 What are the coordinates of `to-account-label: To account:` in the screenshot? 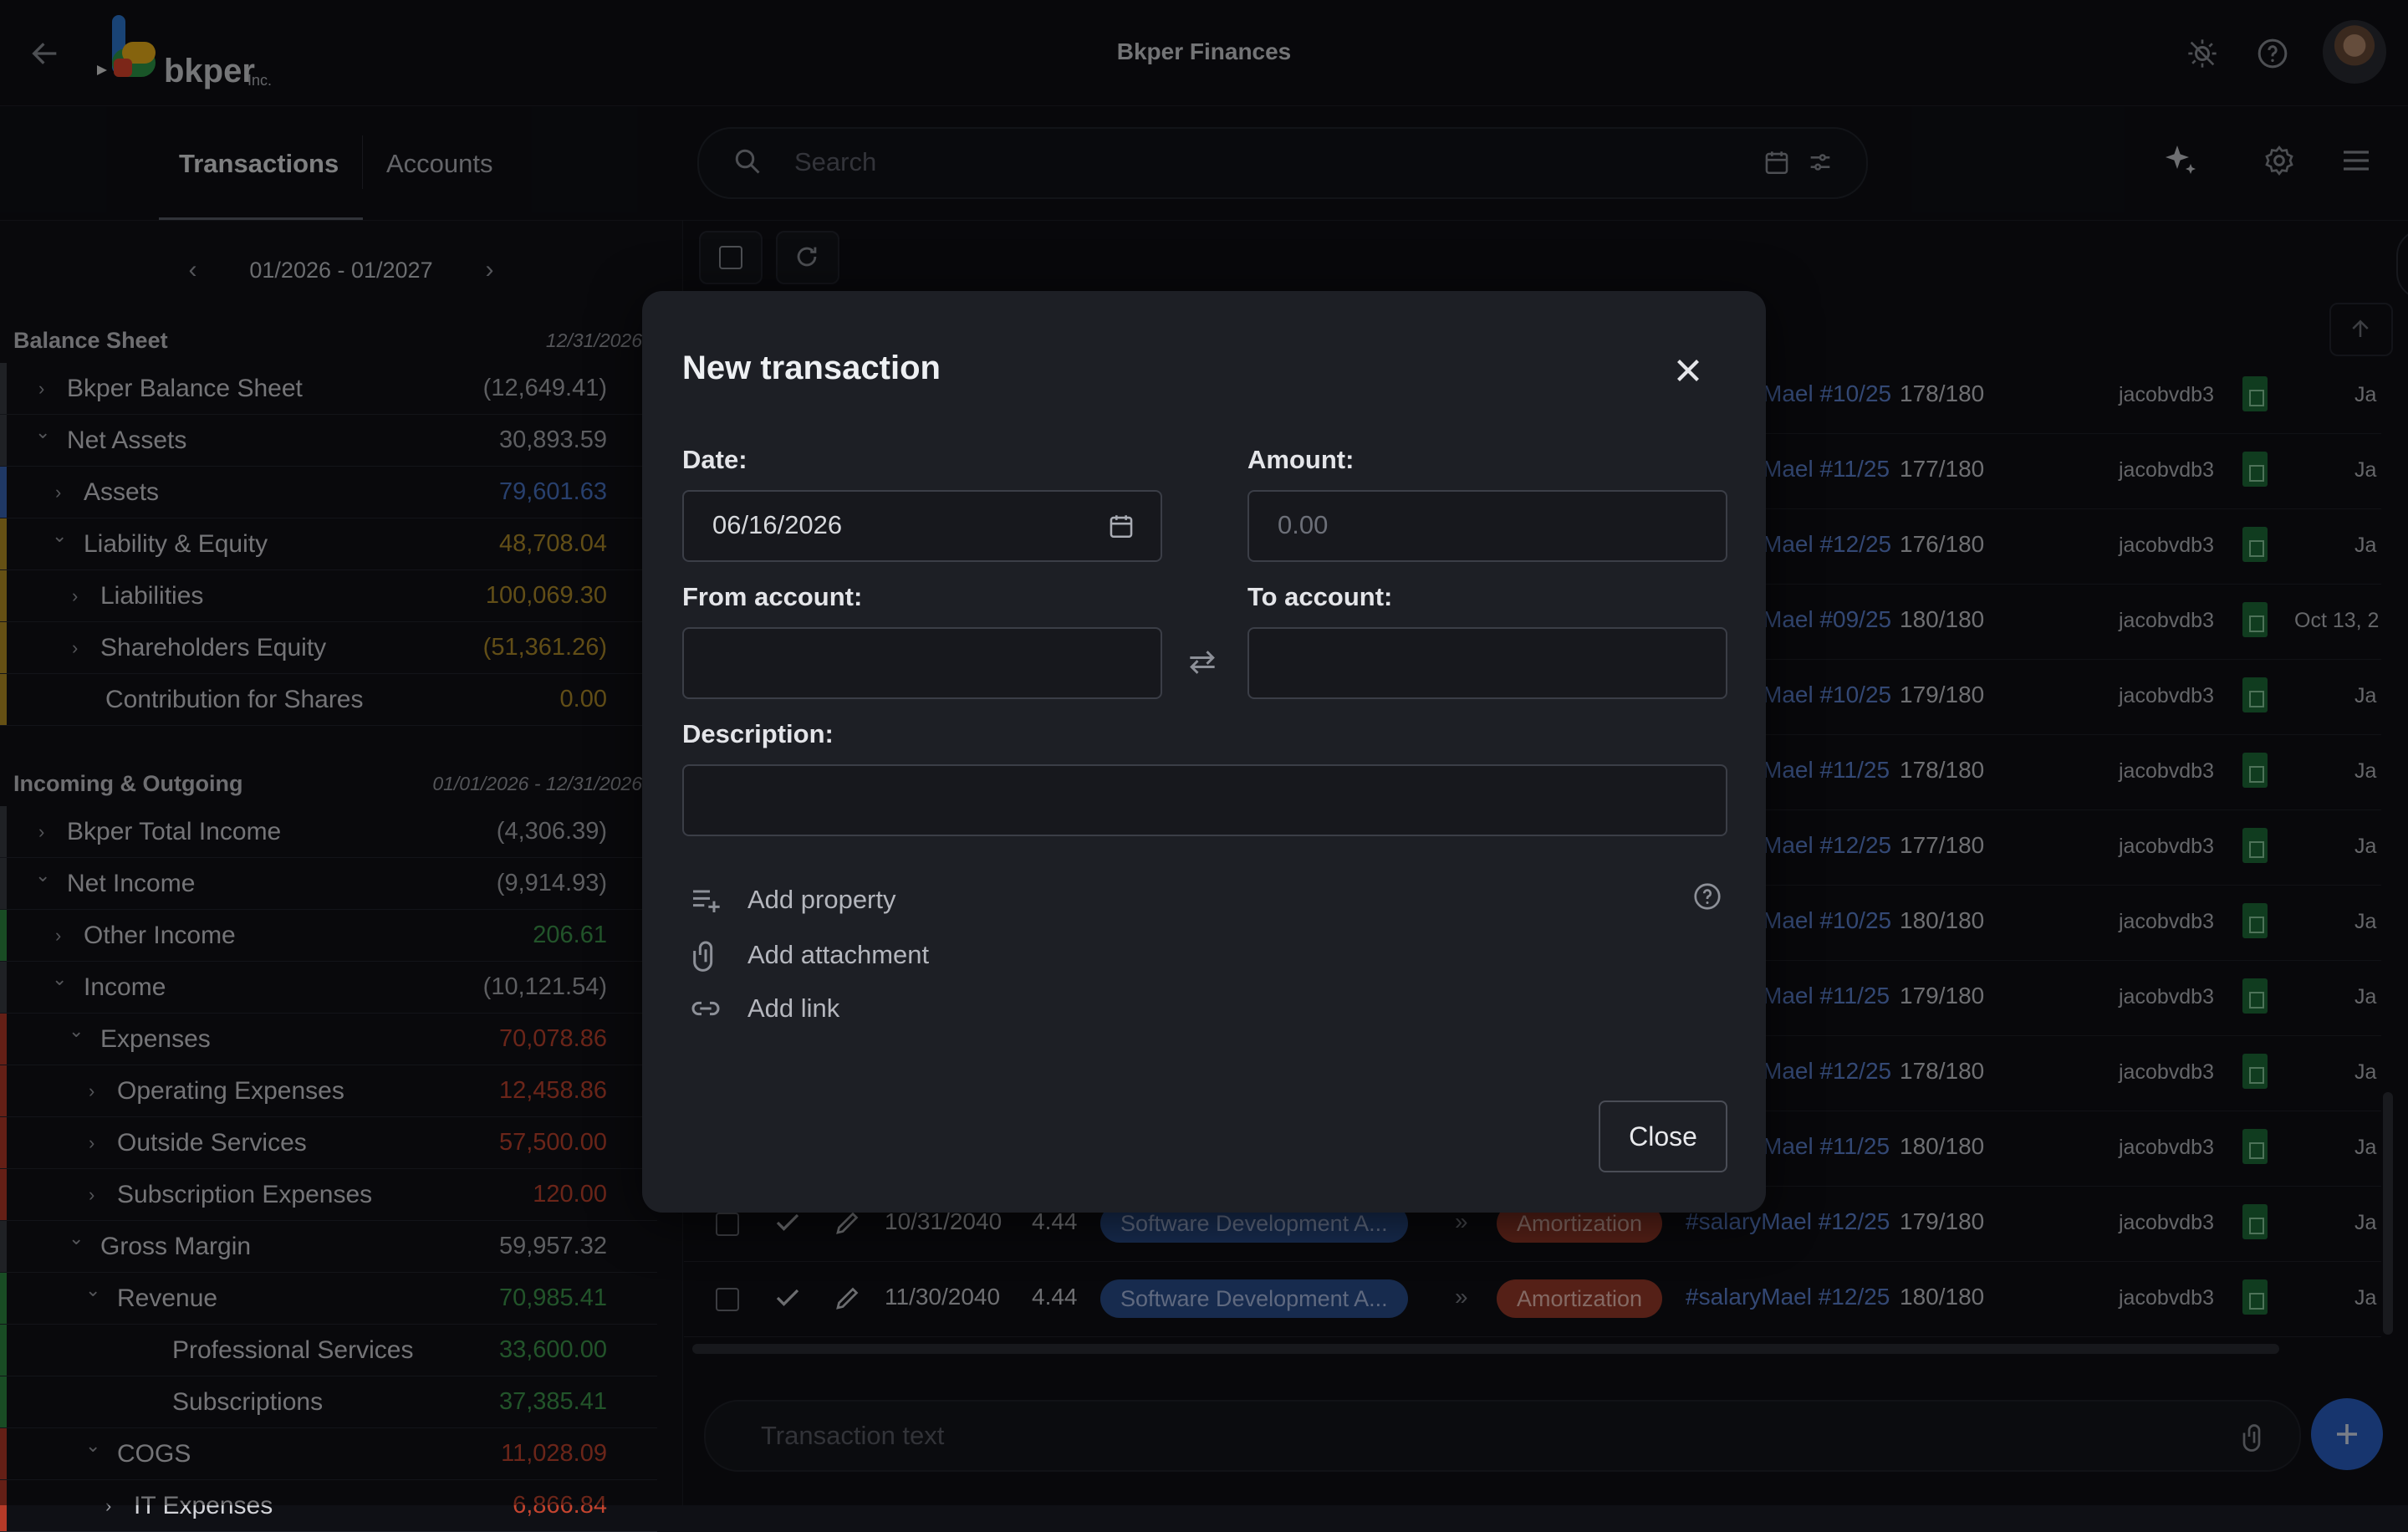 It's located at (1320, 596).